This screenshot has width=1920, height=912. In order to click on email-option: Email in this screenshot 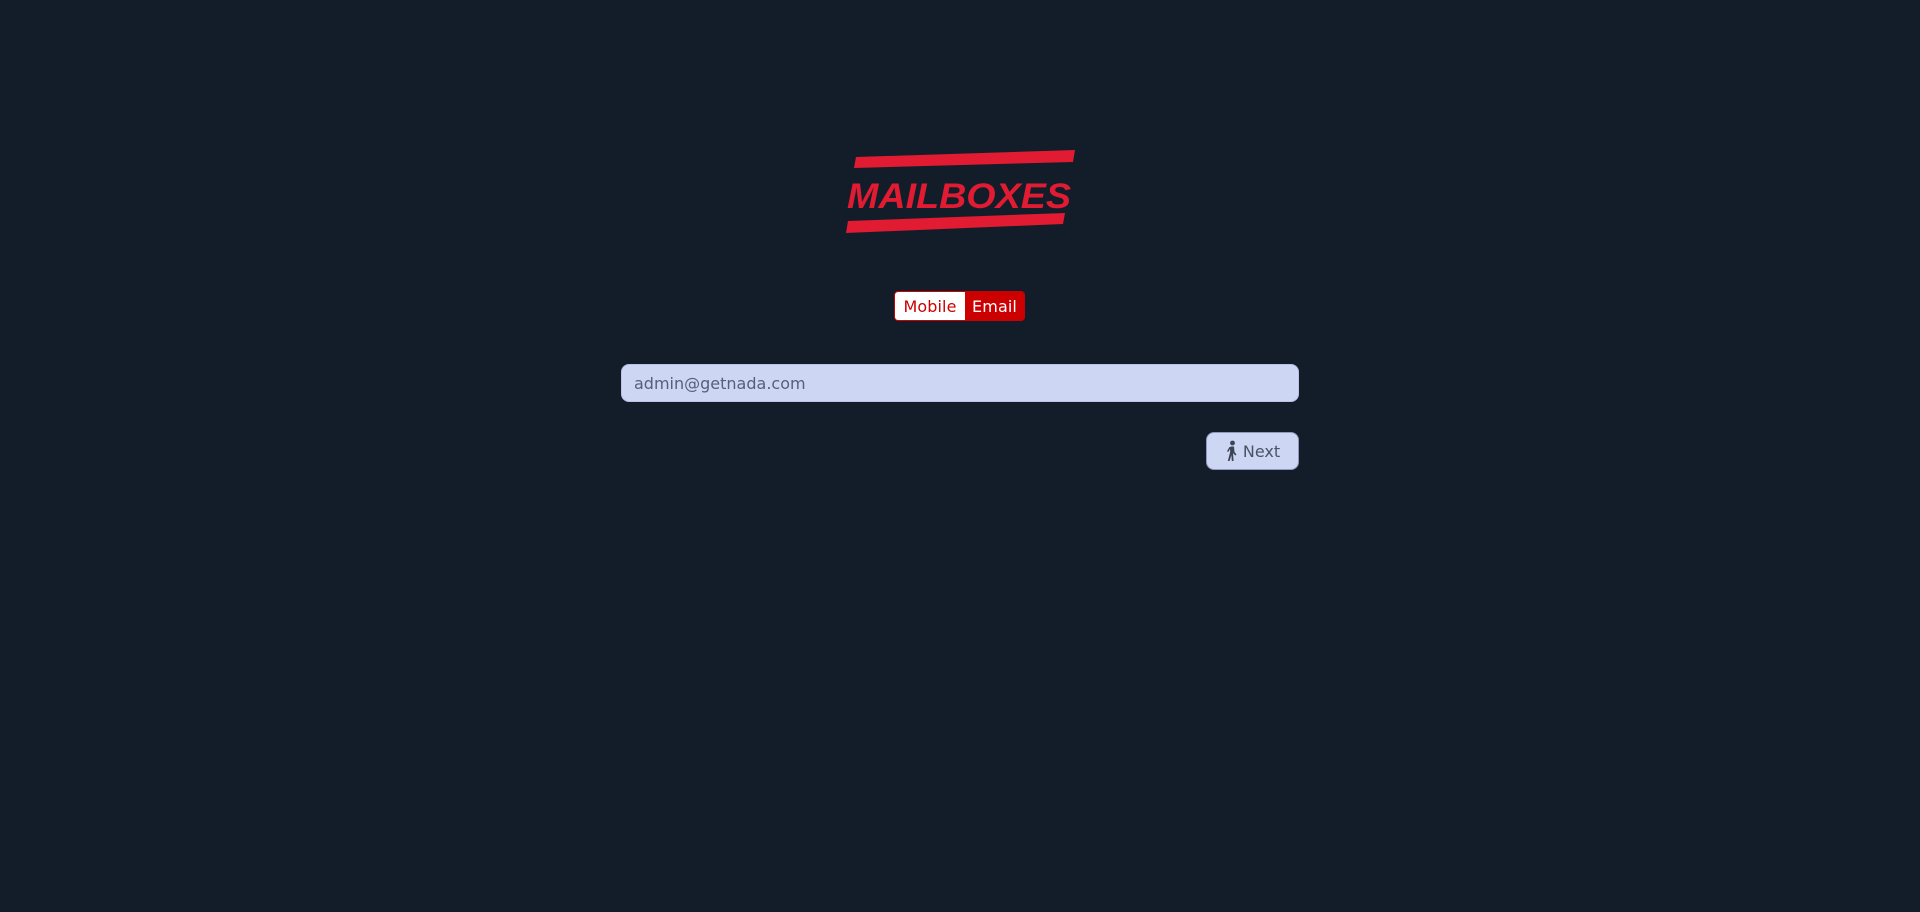, I will do `click(994, 306)`.